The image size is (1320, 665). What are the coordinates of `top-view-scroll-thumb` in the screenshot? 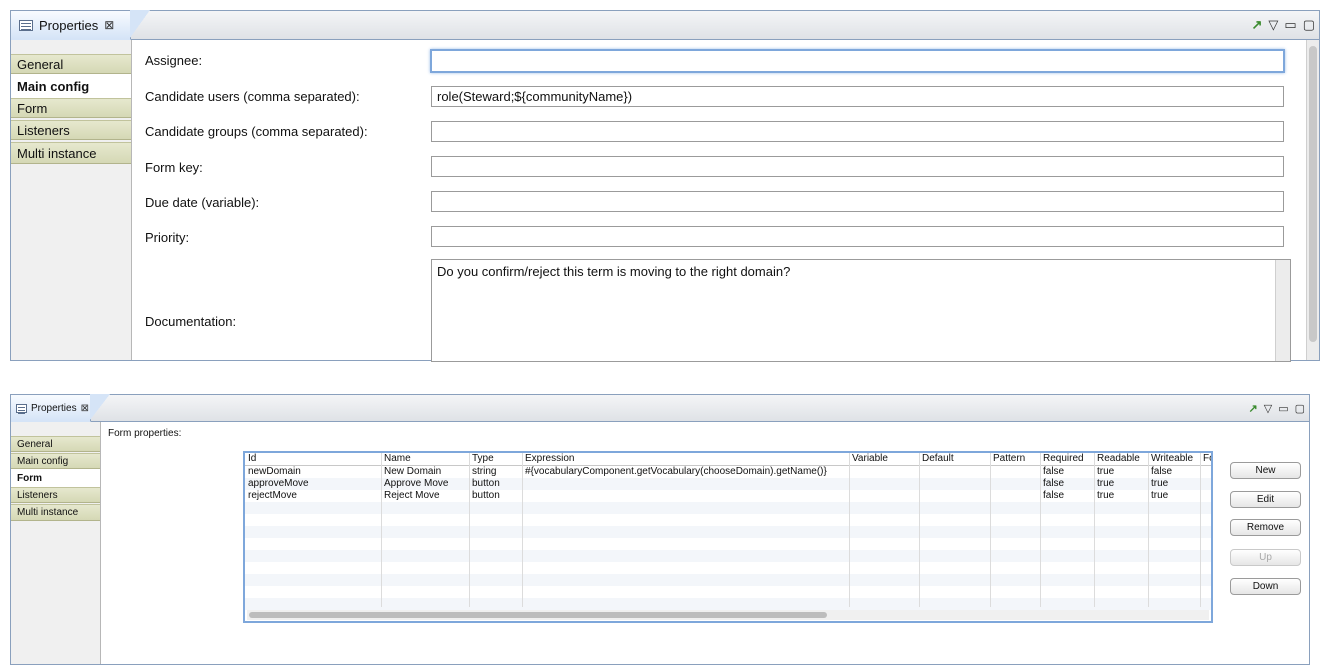 It's located at (1313, 194).